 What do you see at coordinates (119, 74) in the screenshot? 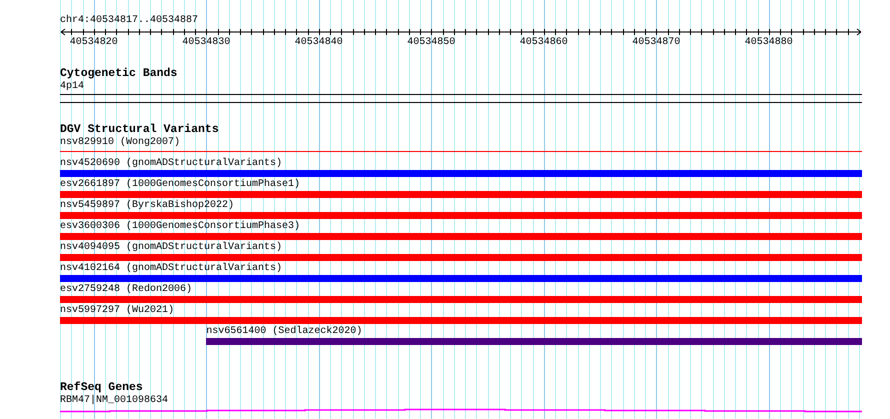
I see `track-title: Cytogenetic Bands` at bounding box center [119, 74].